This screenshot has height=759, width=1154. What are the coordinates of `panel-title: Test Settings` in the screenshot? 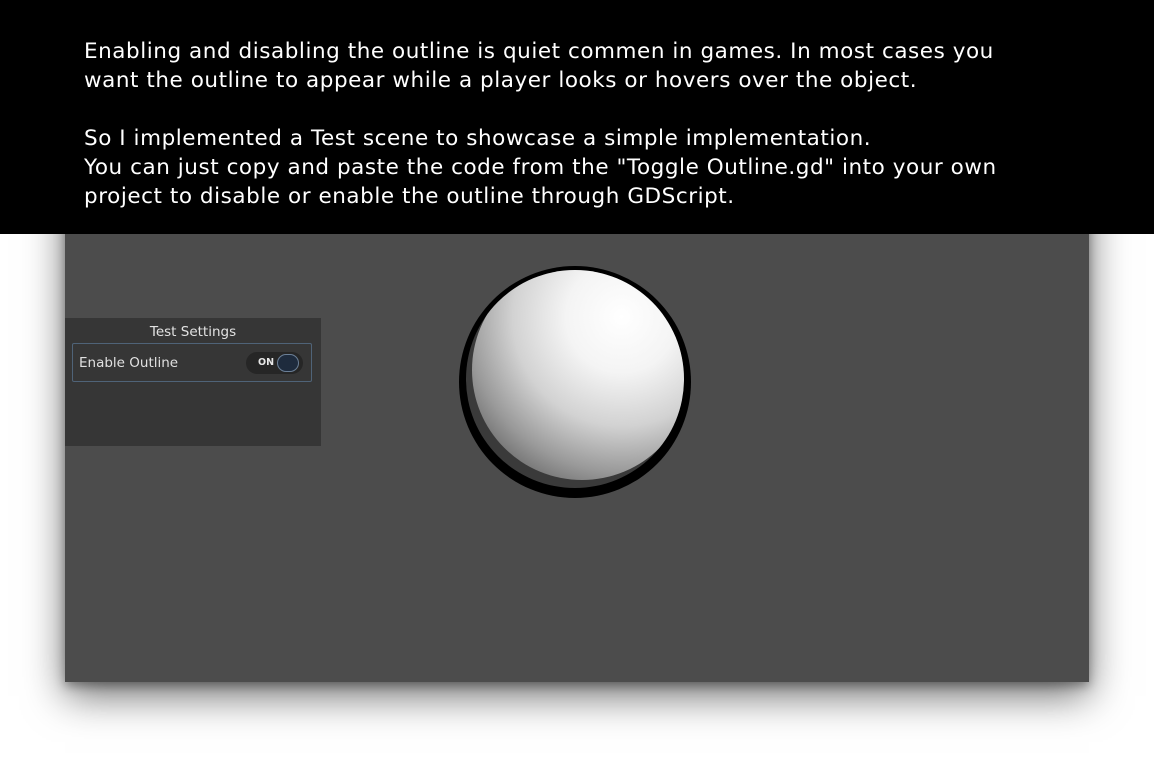 It's located at (193, 332).